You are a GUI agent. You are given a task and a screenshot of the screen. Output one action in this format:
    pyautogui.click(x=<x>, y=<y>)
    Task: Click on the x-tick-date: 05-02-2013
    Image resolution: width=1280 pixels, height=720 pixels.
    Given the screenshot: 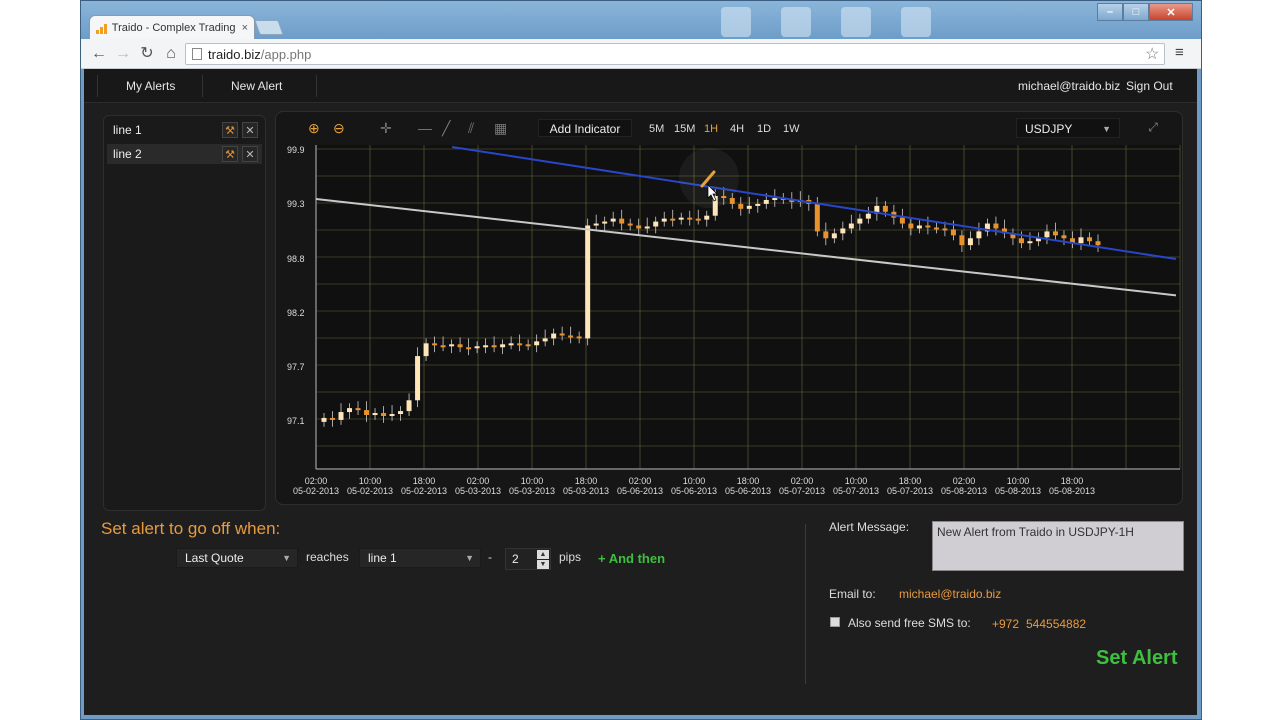 What is the action you would take?
    pyautogui.click(x=370, y=491)
    